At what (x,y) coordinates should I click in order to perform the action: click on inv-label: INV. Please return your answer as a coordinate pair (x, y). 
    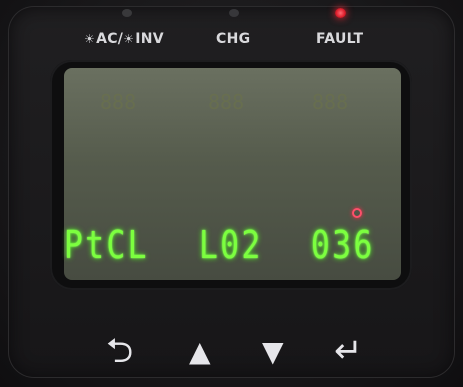
    Looking at the image, I should click on (149, 39).